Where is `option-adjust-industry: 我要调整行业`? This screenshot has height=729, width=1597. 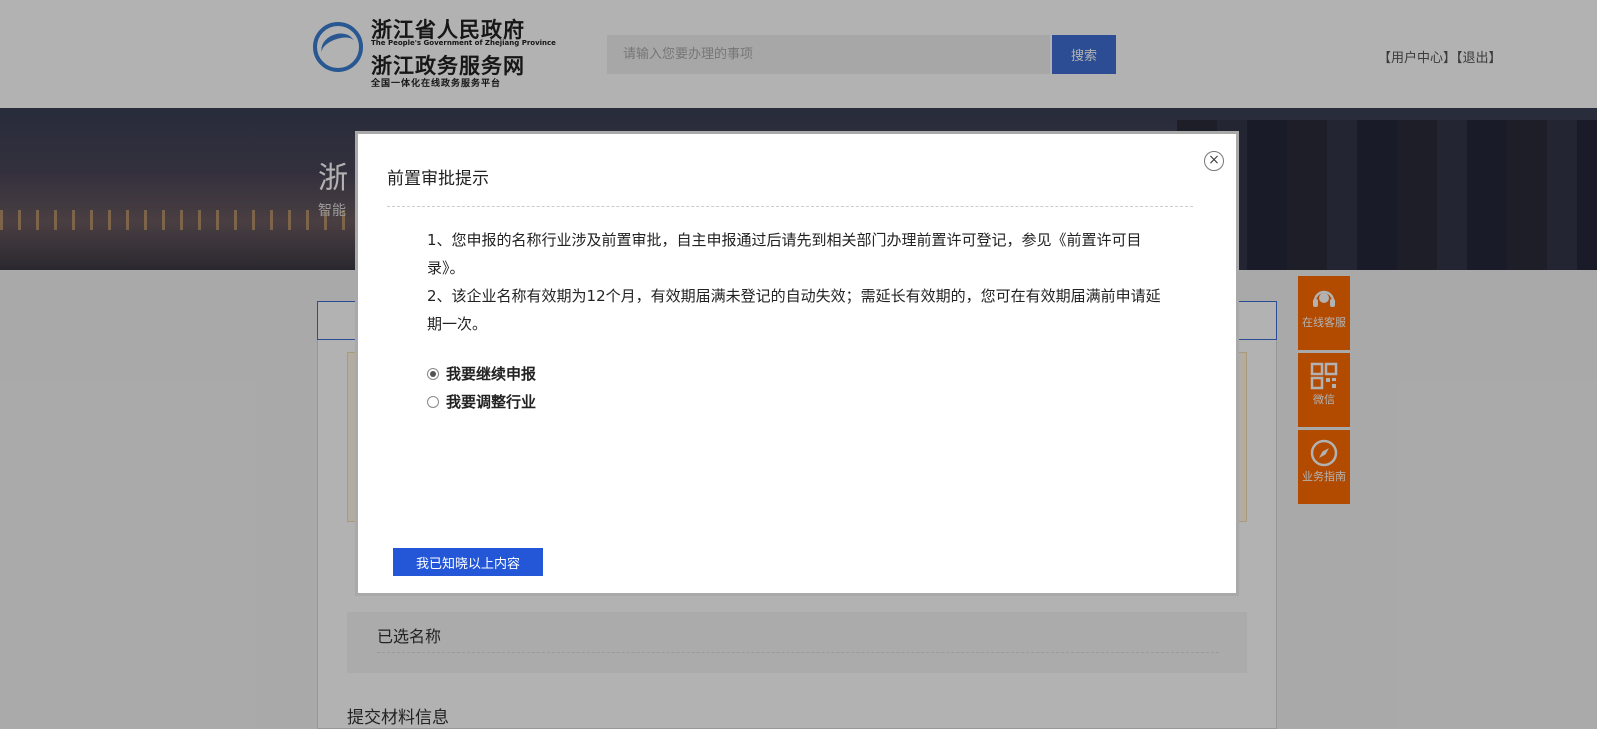 option-adjust-industry: 我要调整行业 is located at coordinates (481, 401).